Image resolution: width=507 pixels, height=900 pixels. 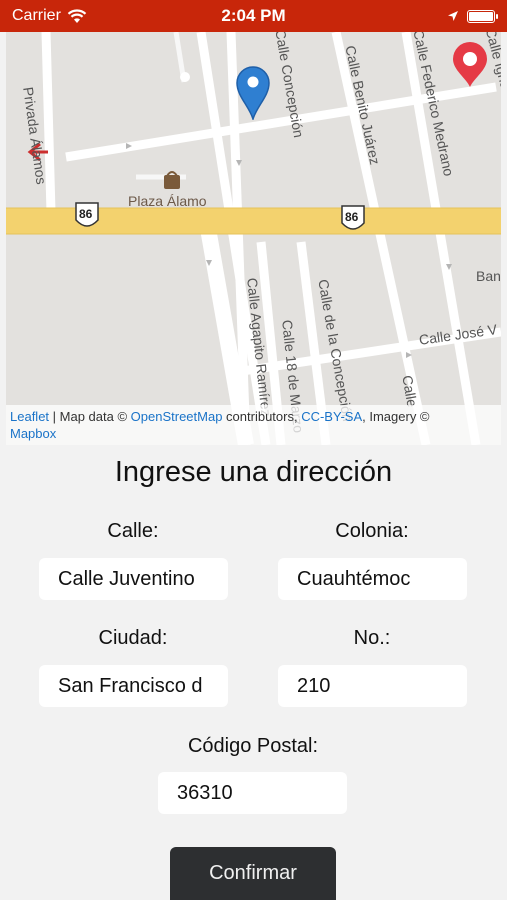 What do you see at coordinates (133, 686) in the screenshot?
I see `ciudad-input` at bounding box center [133, 686].